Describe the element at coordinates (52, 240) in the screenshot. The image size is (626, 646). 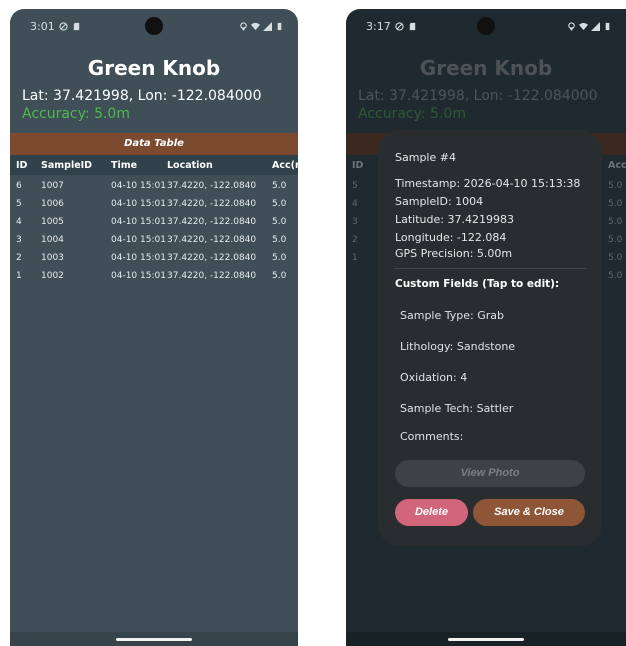
I see `cell-sampleid: 1004` at that location.